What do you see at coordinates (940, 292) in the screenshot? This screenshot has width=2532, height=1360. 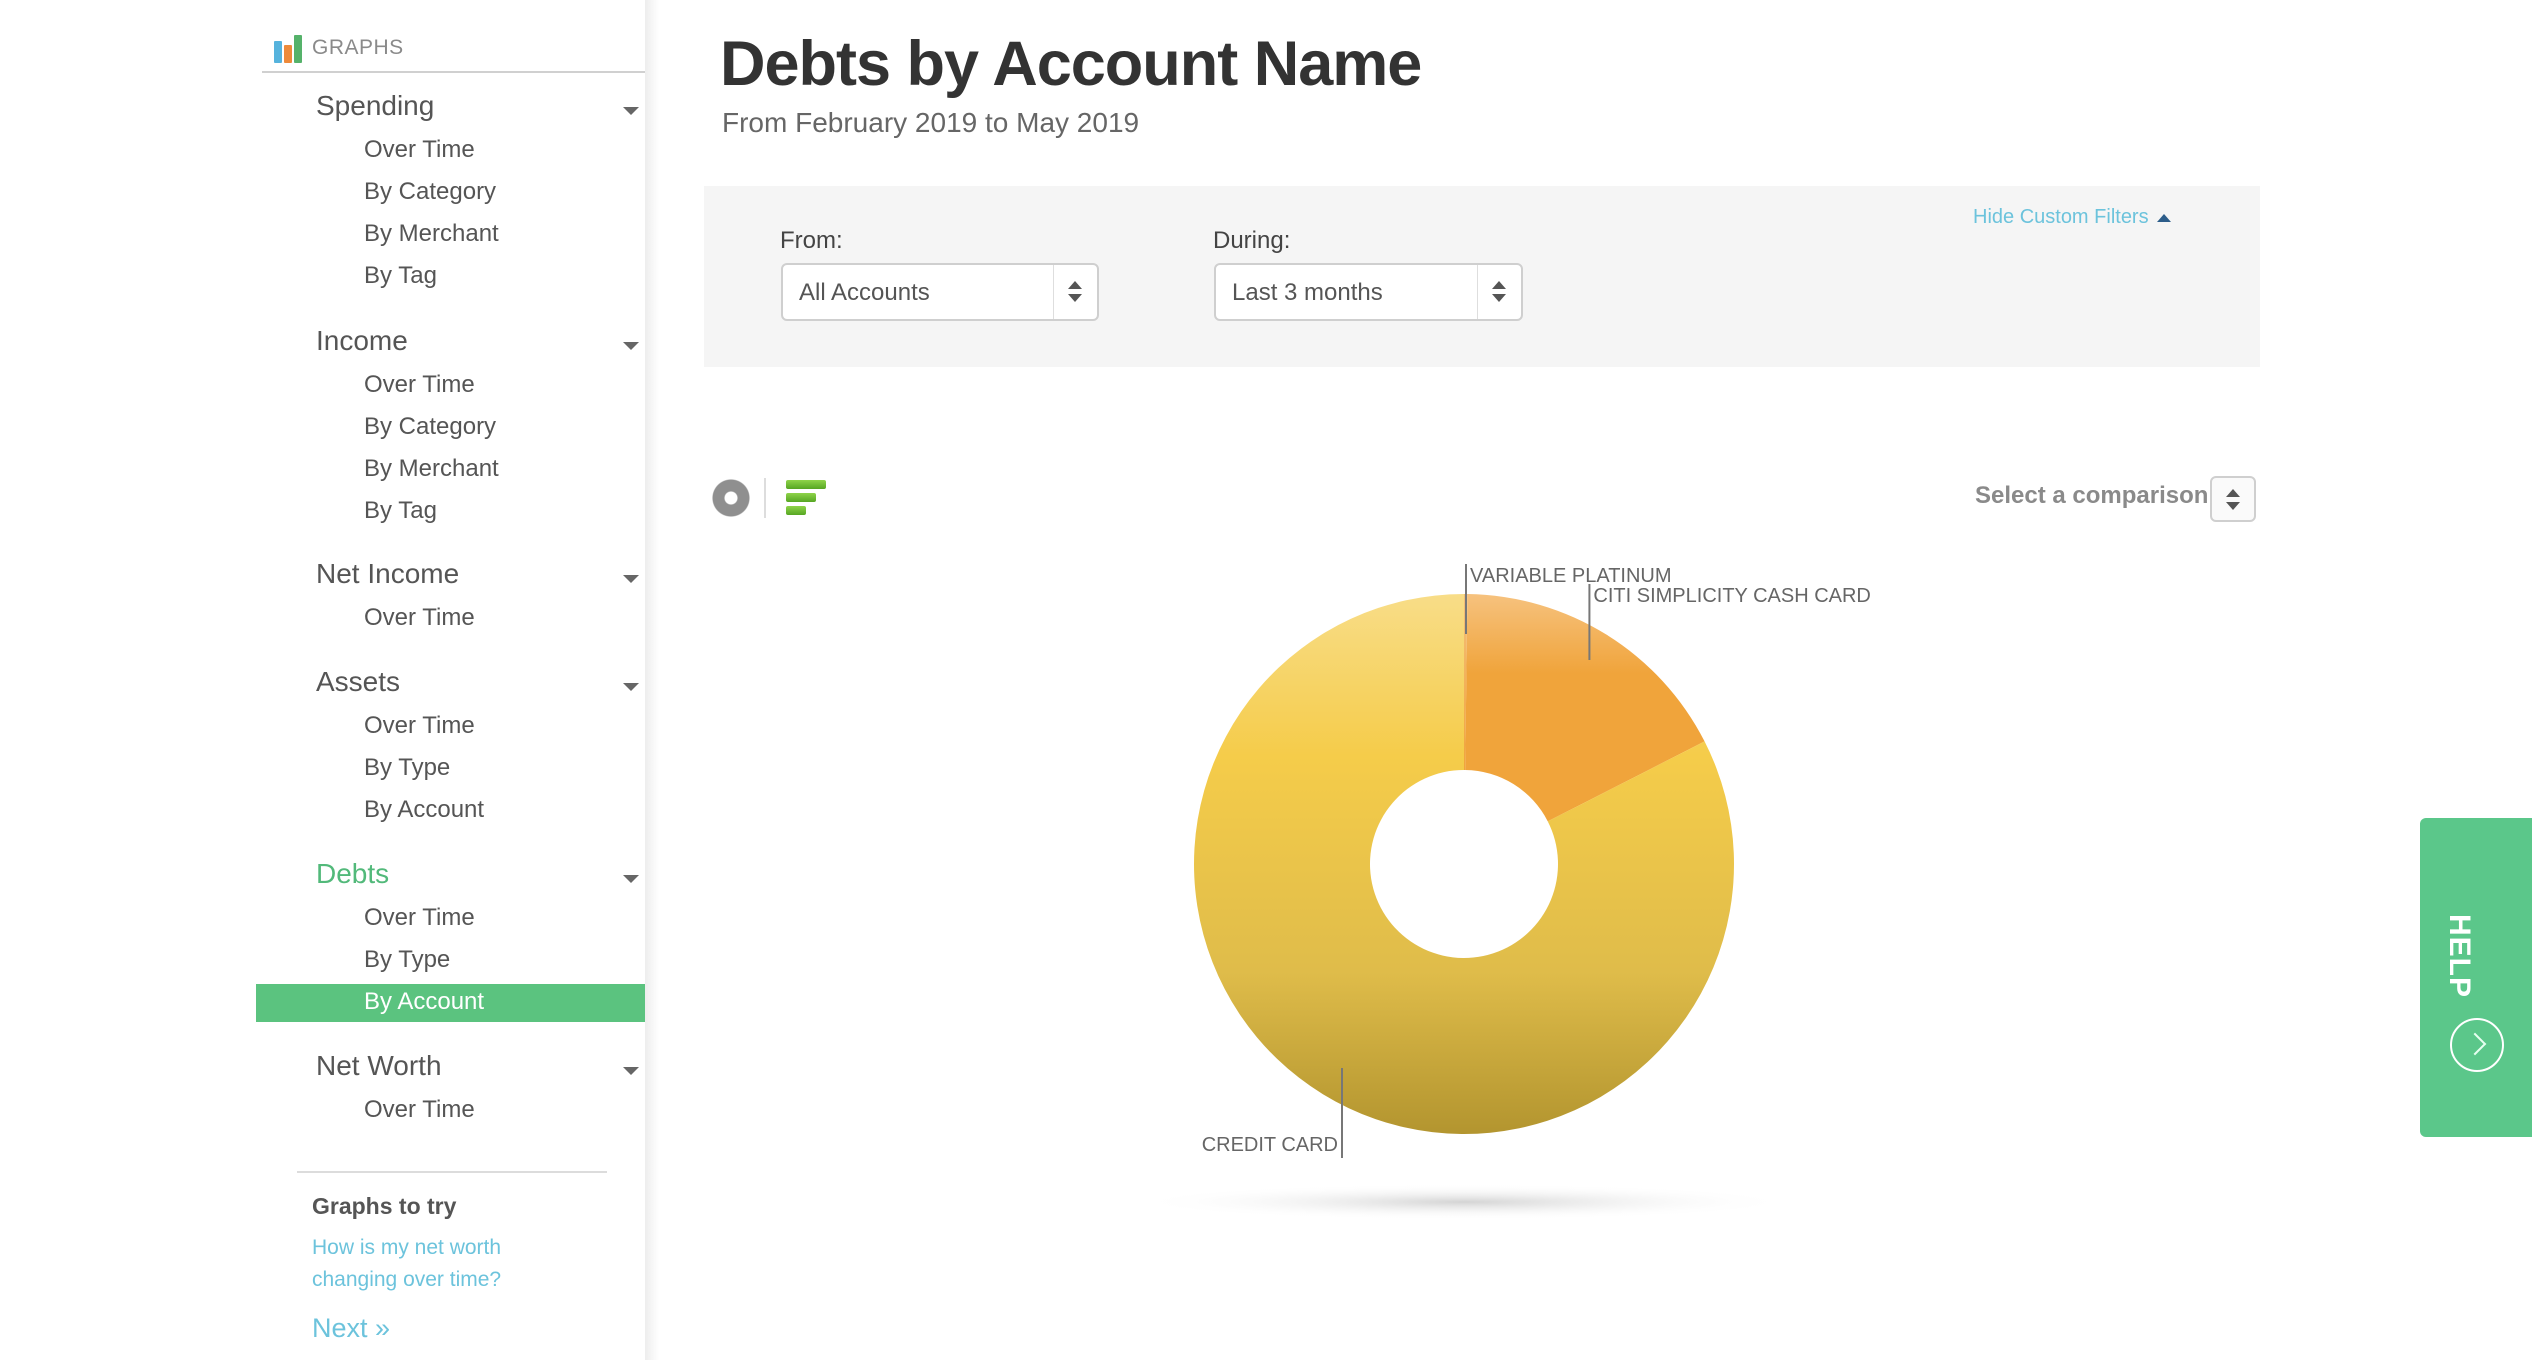 I see `from-select: All Accounts` at bounding box center [940, 292].